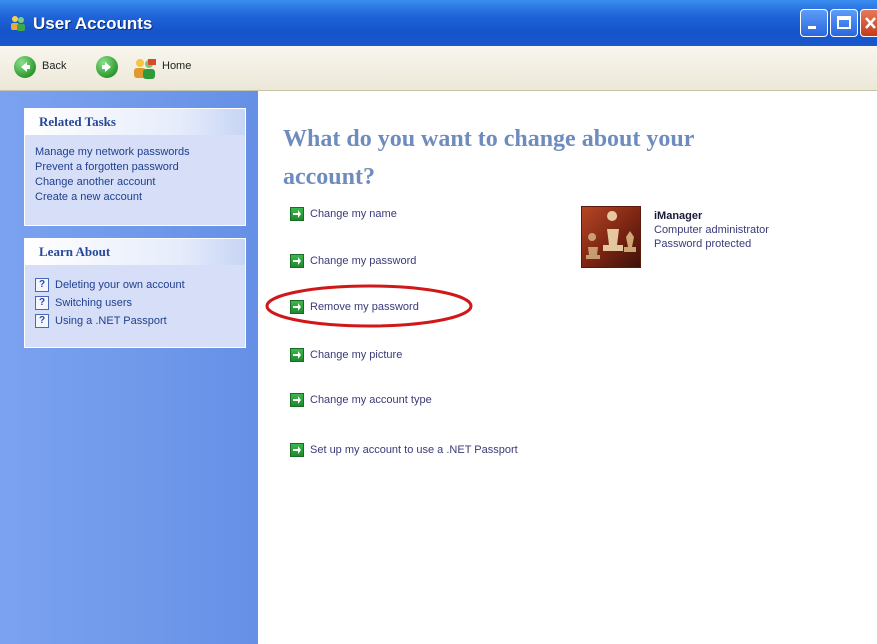 This screenshot has width=877, height=644. I want to click on learn-about-title: Learn About, so click(135, 252).